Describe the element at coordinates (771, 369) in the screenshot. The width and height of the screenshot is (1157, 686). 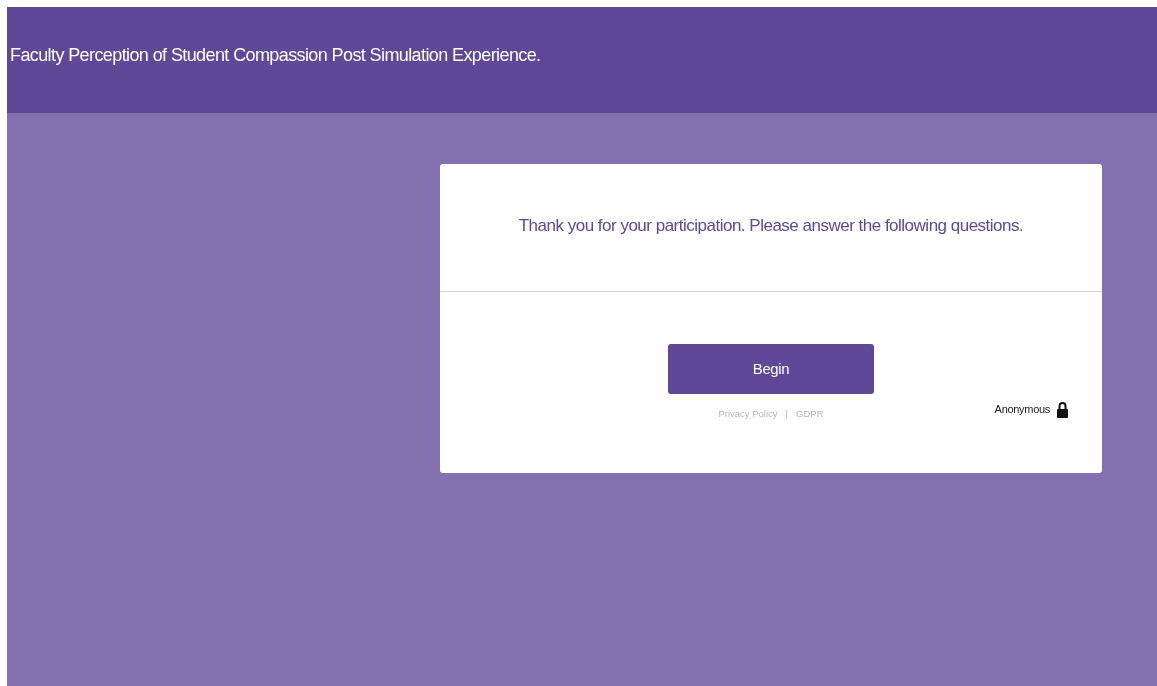
I see `begin-button: Begin` at that location.